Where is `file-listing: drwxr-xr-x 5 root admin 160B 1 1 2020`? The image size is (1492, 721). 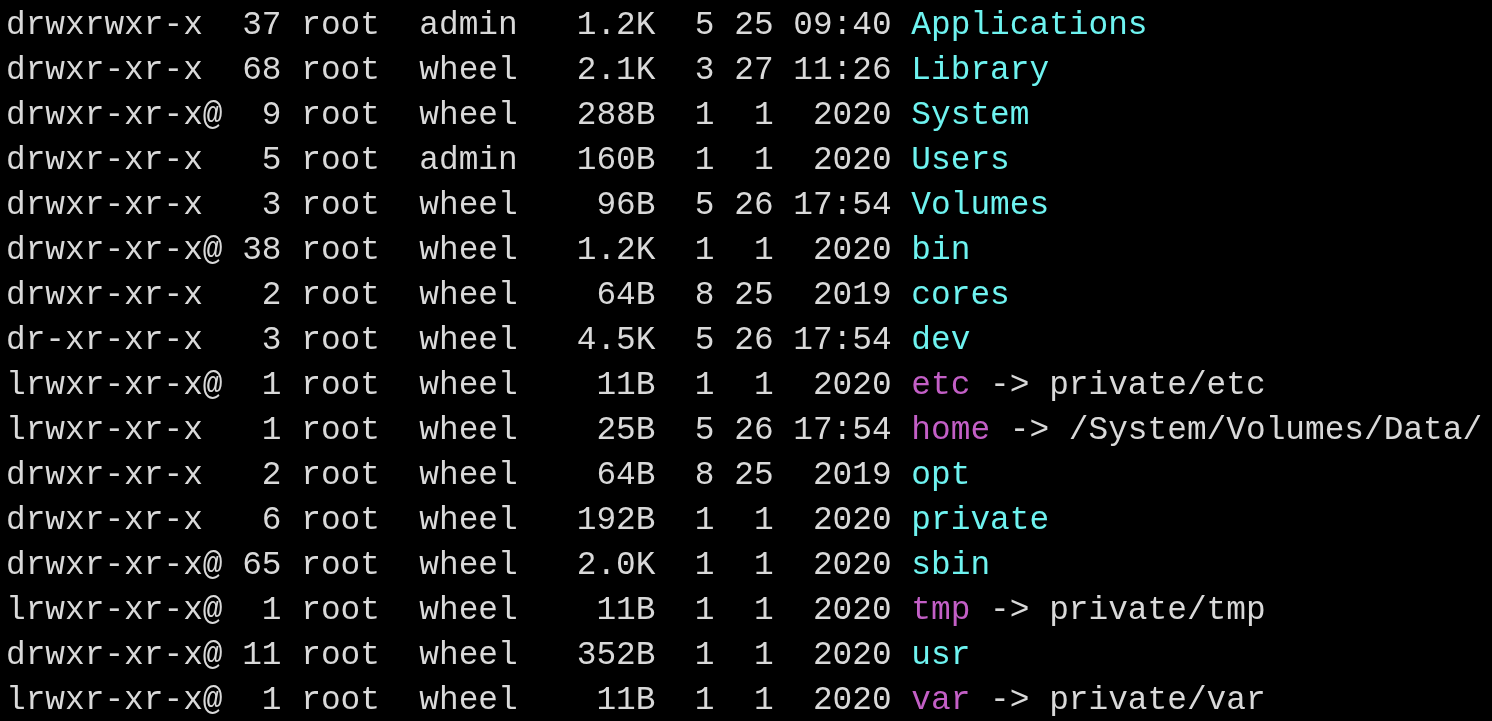 file-listing: drwxr-xr-x 5 root admin 160B 1 1 2020 is located at coordinates (449, 161).